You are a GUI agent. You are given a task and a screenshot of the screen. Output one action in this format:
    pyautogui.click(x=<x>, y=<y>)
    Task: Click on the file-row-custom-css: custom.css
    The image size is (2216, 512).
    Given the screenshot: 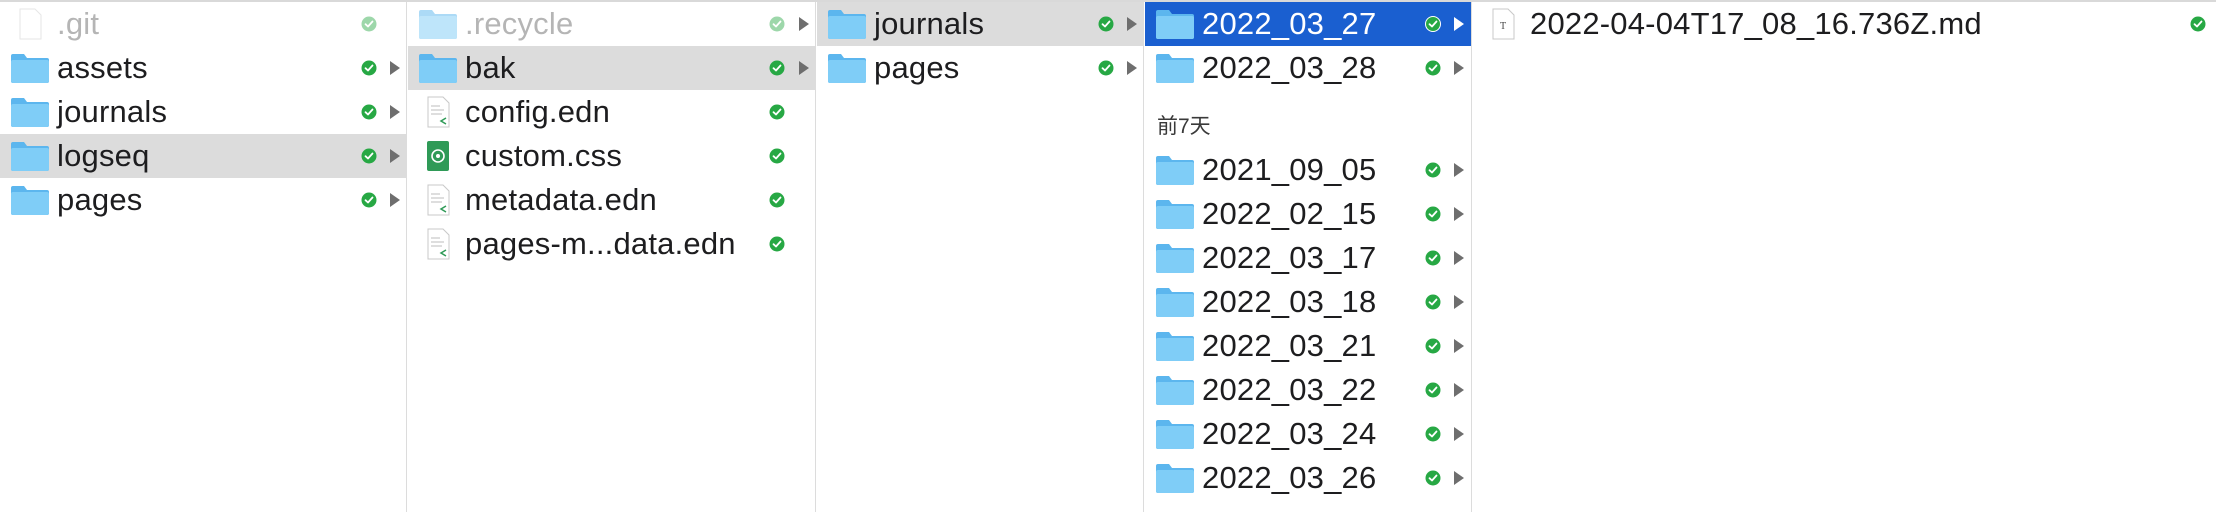 What is the action you would take?
    pyautogui.click(x=611, y=156)
    